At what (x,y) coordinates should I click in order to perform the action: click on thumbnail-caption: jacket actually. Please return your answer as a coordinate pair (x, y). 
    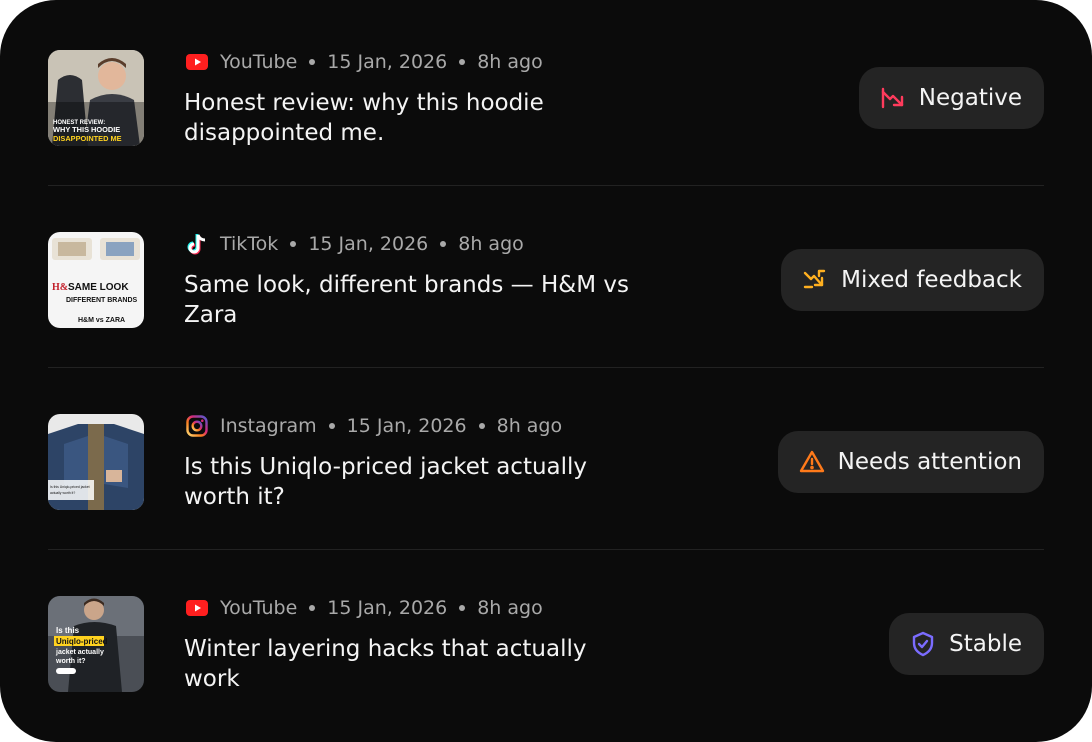
    Looking at the image, I should click on (79, 652).